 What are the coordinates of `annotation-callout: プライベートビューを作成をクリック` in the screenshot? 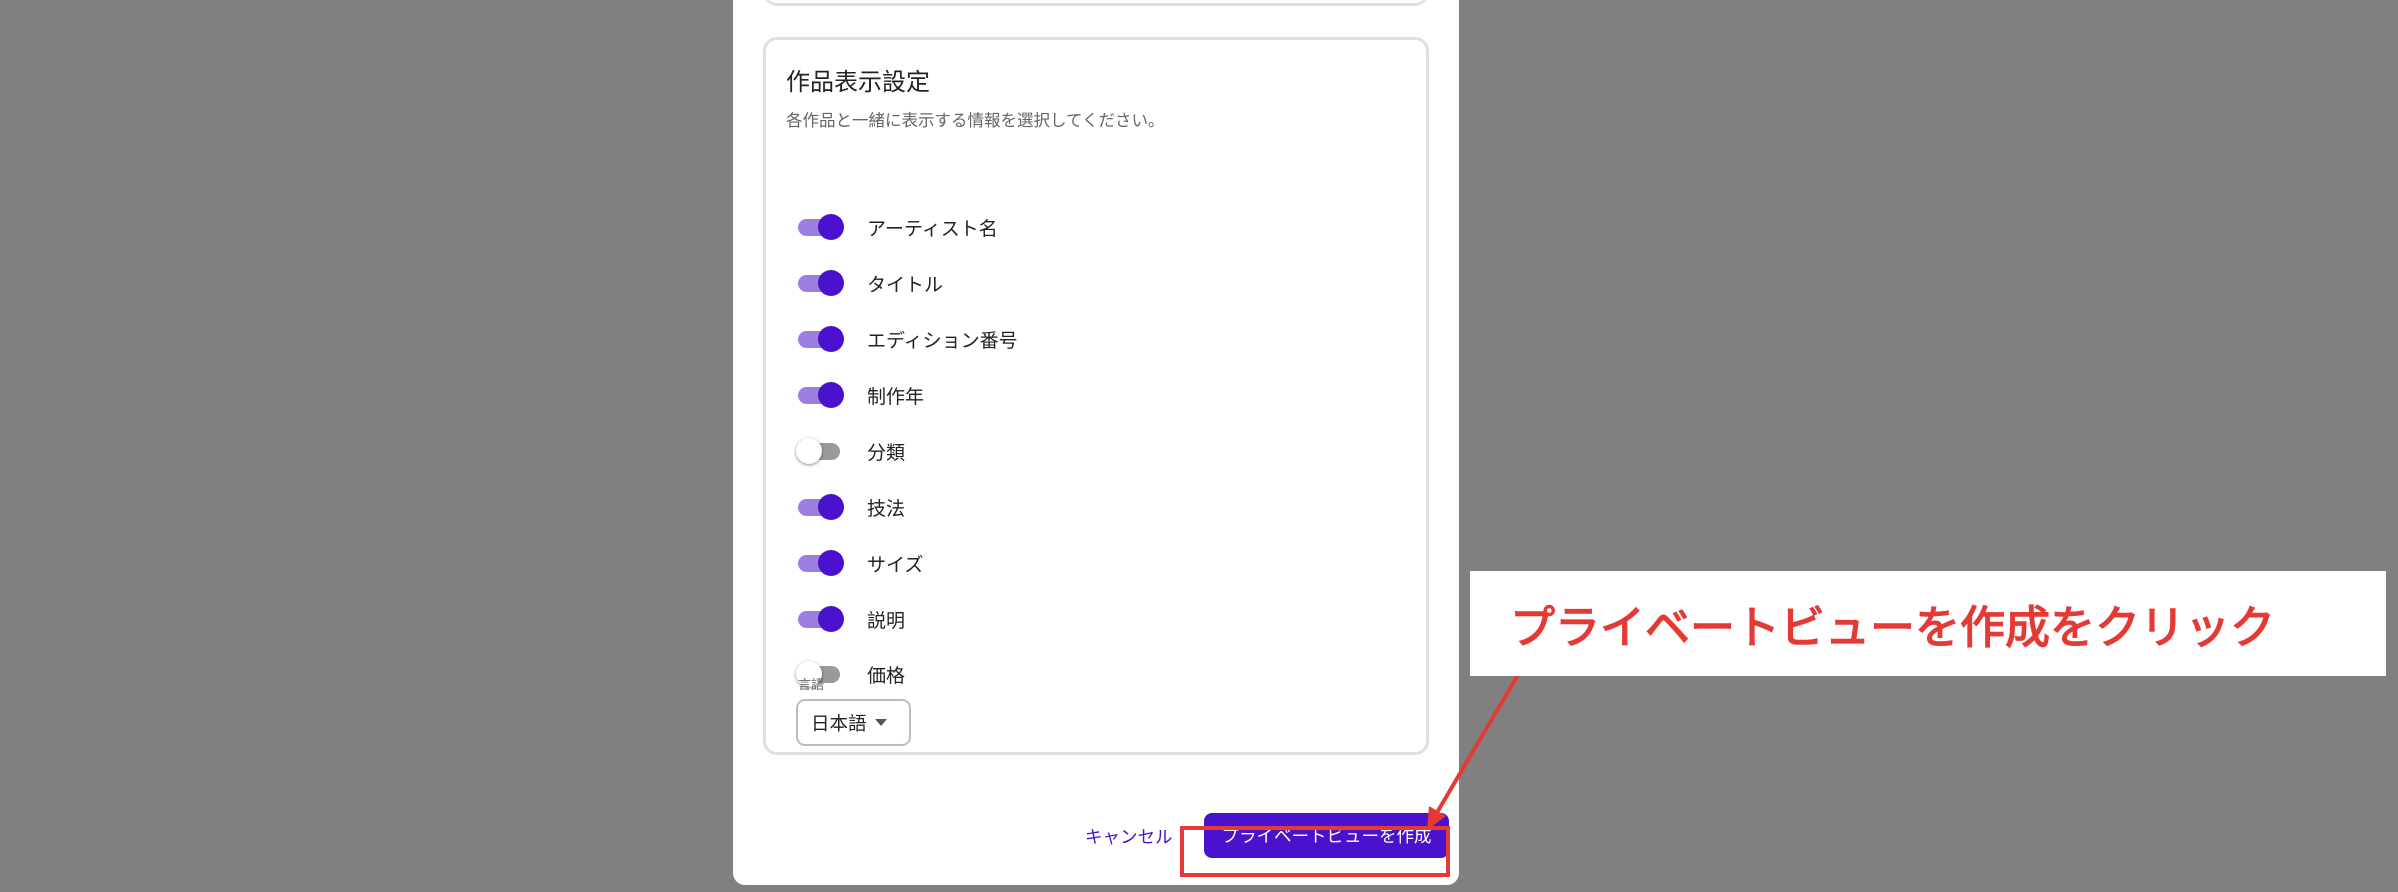 It's located at (1928, 623).